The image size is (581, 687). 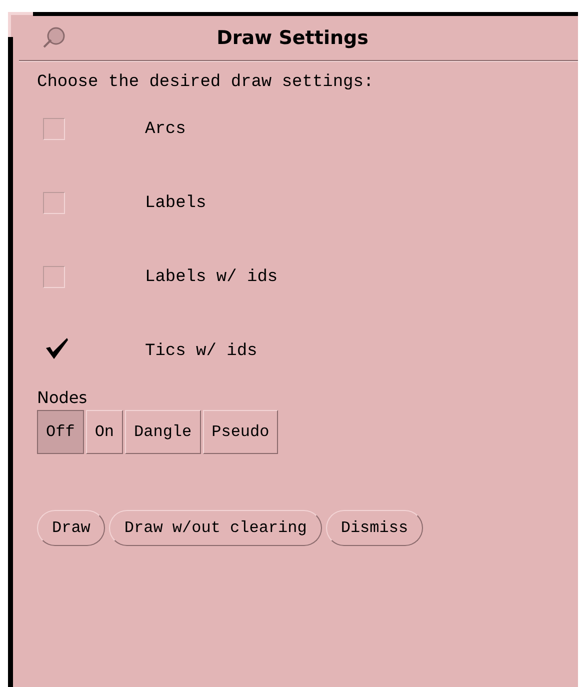 I want to click on instruction-text: Choose the desired draw settings:, so click(x=206, y=82).